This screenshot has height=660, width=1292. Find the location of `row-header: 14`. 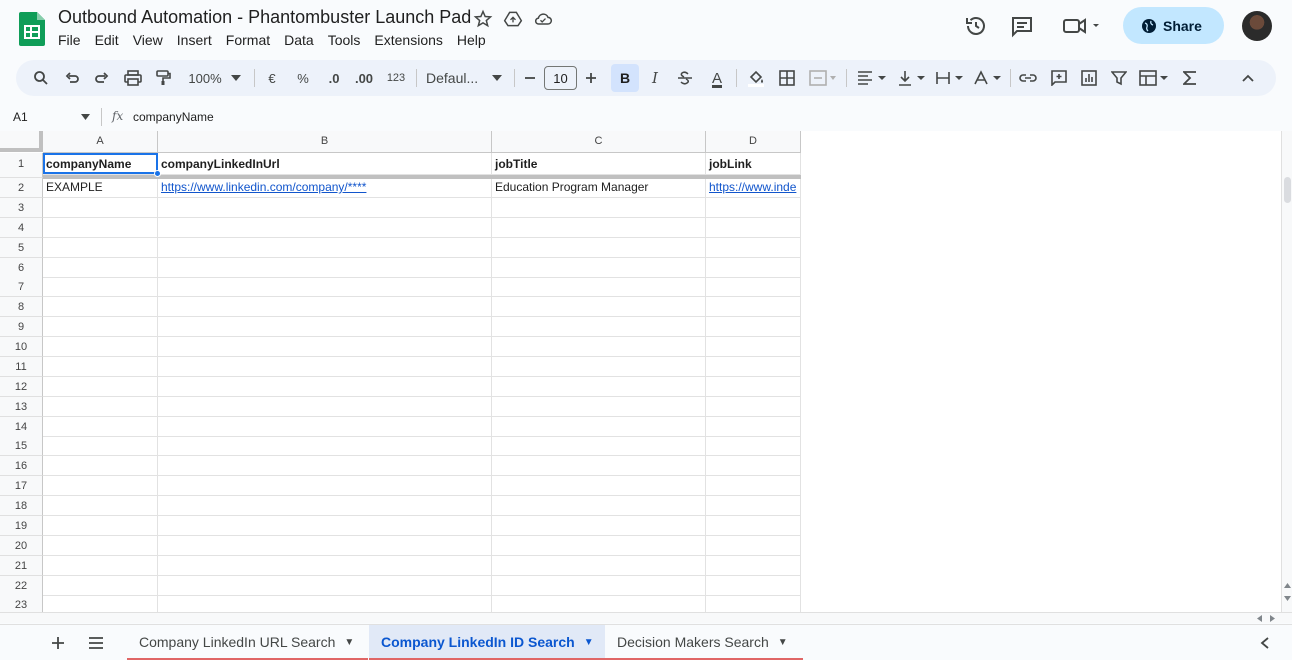

row-header: 14 is located at coordinates (21, 426).